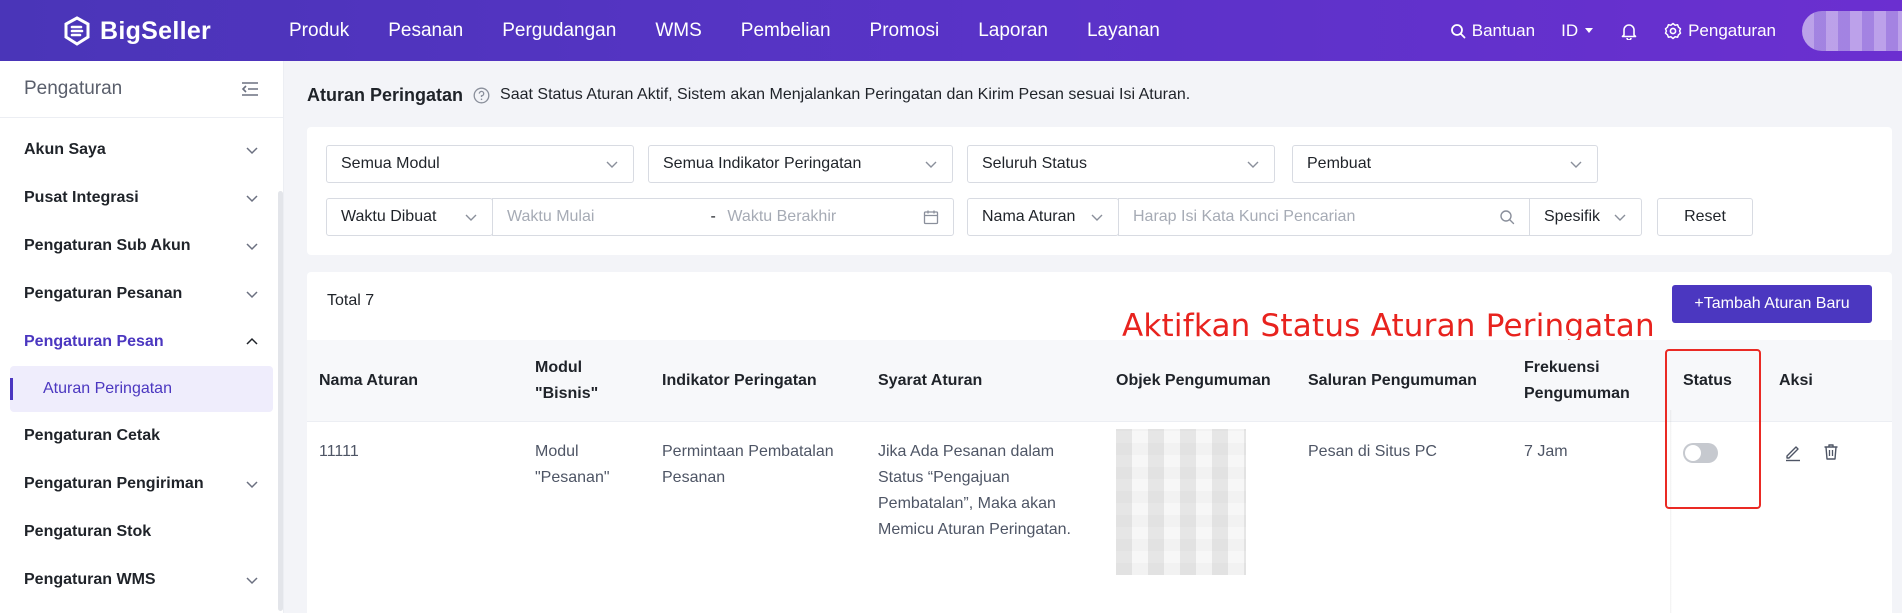  I want to click on sidebar-item-pusat-integrasi: Pusat Integrasi, so click(141, 198).